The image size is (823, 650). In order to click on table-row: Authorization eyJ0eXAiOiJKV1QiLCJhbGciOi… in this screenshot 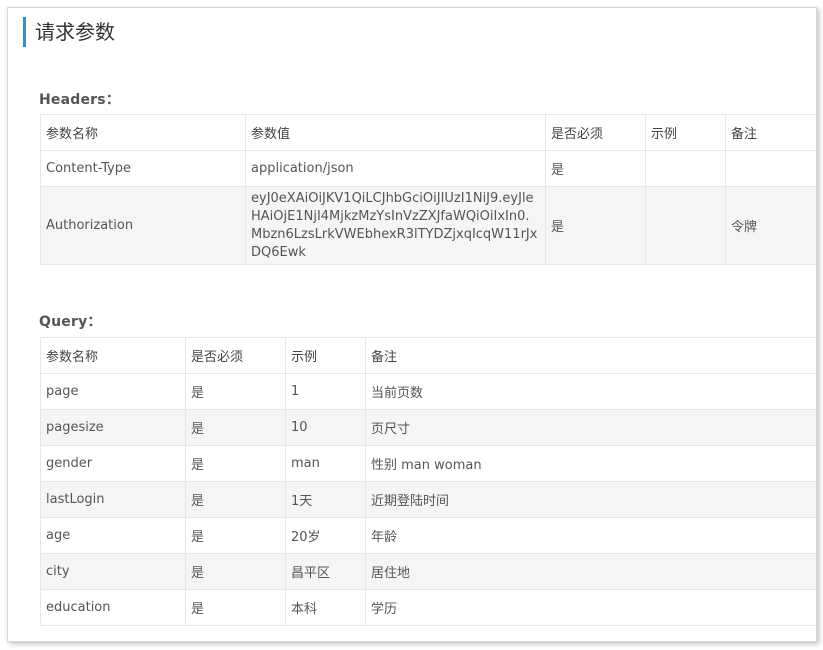, I will do `click(428, 225)`.